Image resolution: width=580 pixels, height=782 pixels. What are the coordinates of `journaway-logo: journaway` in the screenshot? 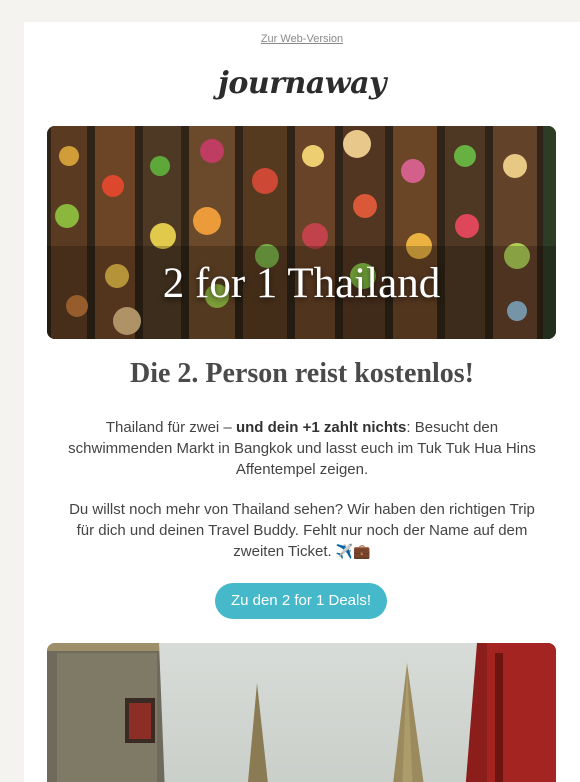 It's located at (302, 83).